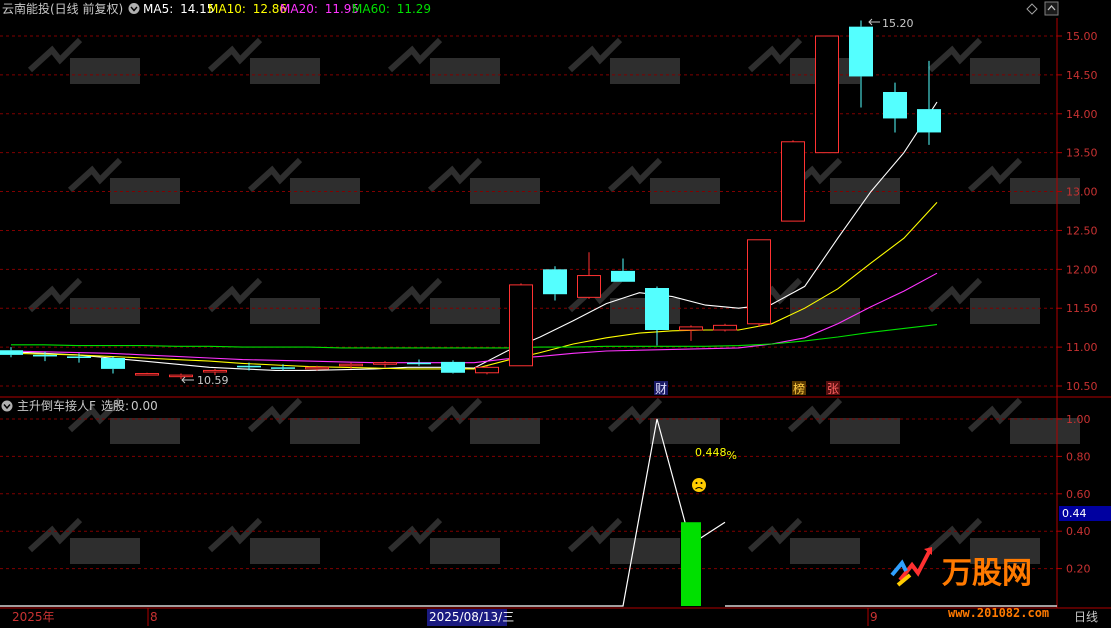 The image size is (1111, 628). Describe the element at coordinates (1074, 513) in the screenshot. I see `current-value-text: 0.44` at that location.